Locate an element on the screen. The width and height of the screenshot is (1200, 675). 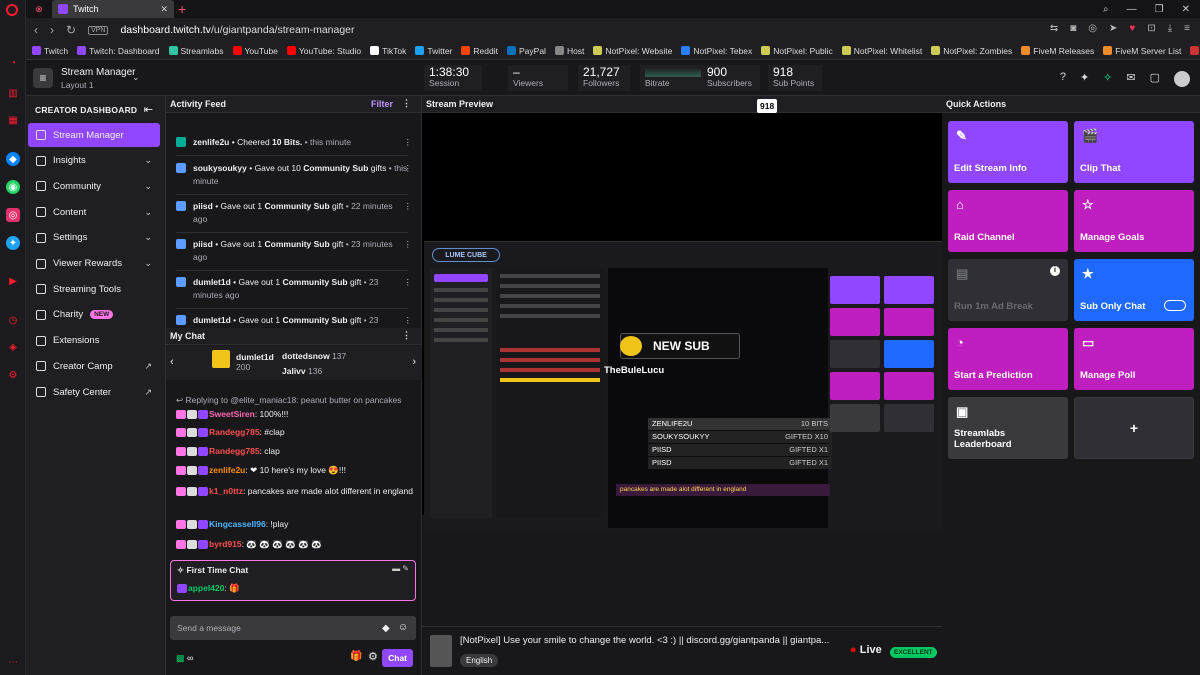
quick-action-sub-only-chat: ★ Sub Only Chat is located at coordinates (1134, 290).